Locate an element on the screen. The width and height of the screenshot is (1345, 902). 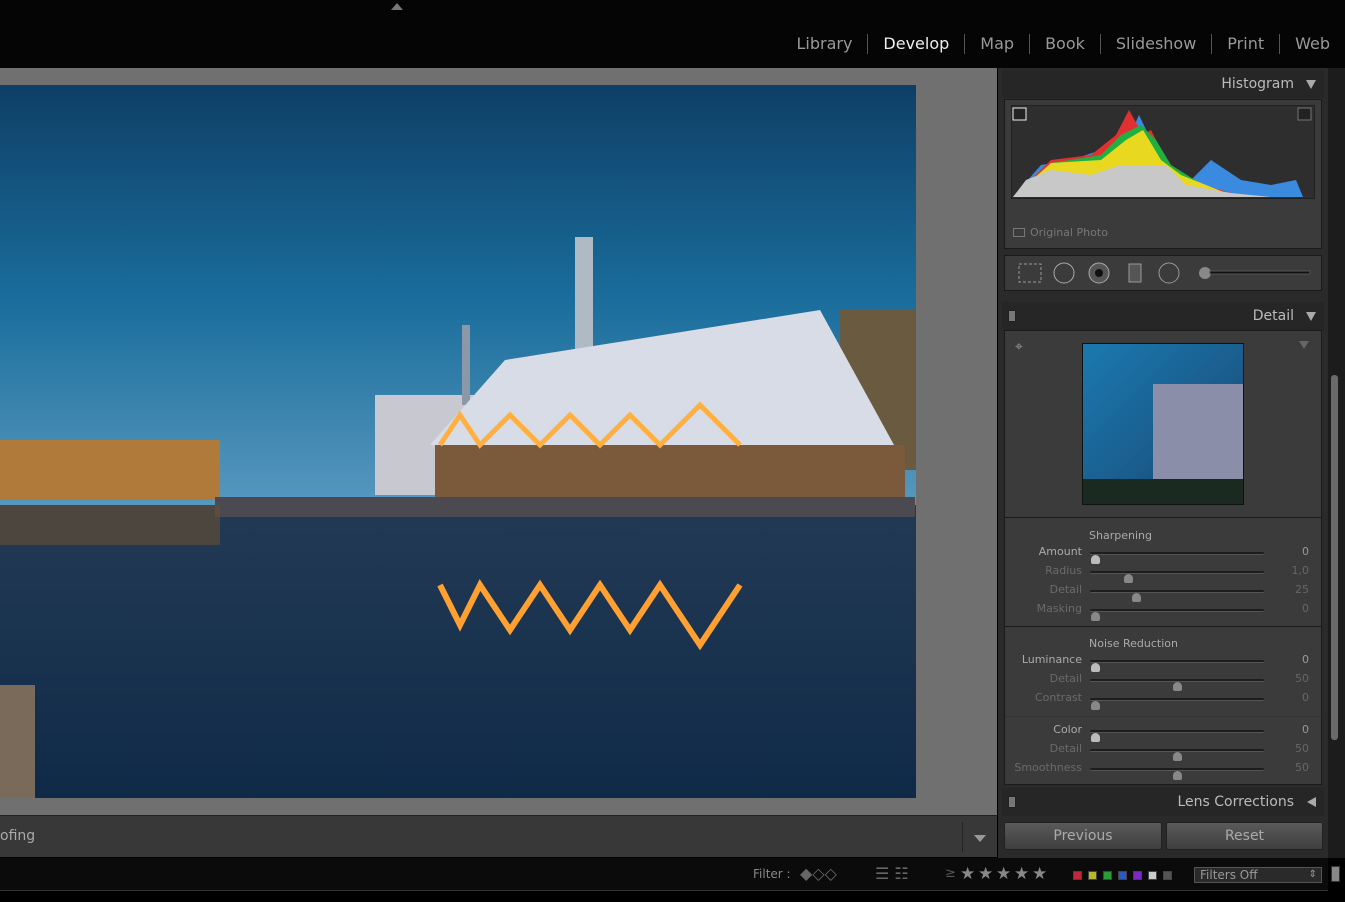
filters-select-value: Filters Off is located at coordinates (1229, 875).